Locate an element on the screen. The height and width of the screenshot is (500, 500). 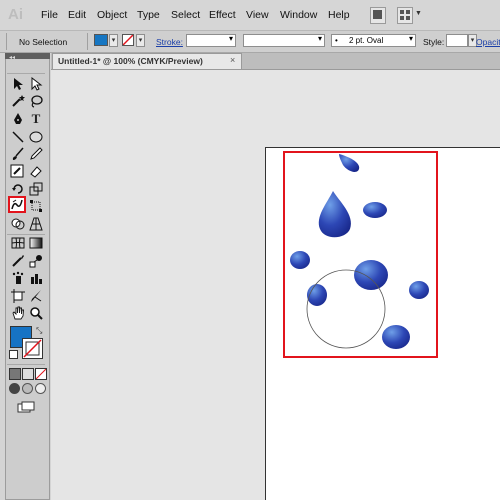
bridge-button is located at coordinates (378, 15).